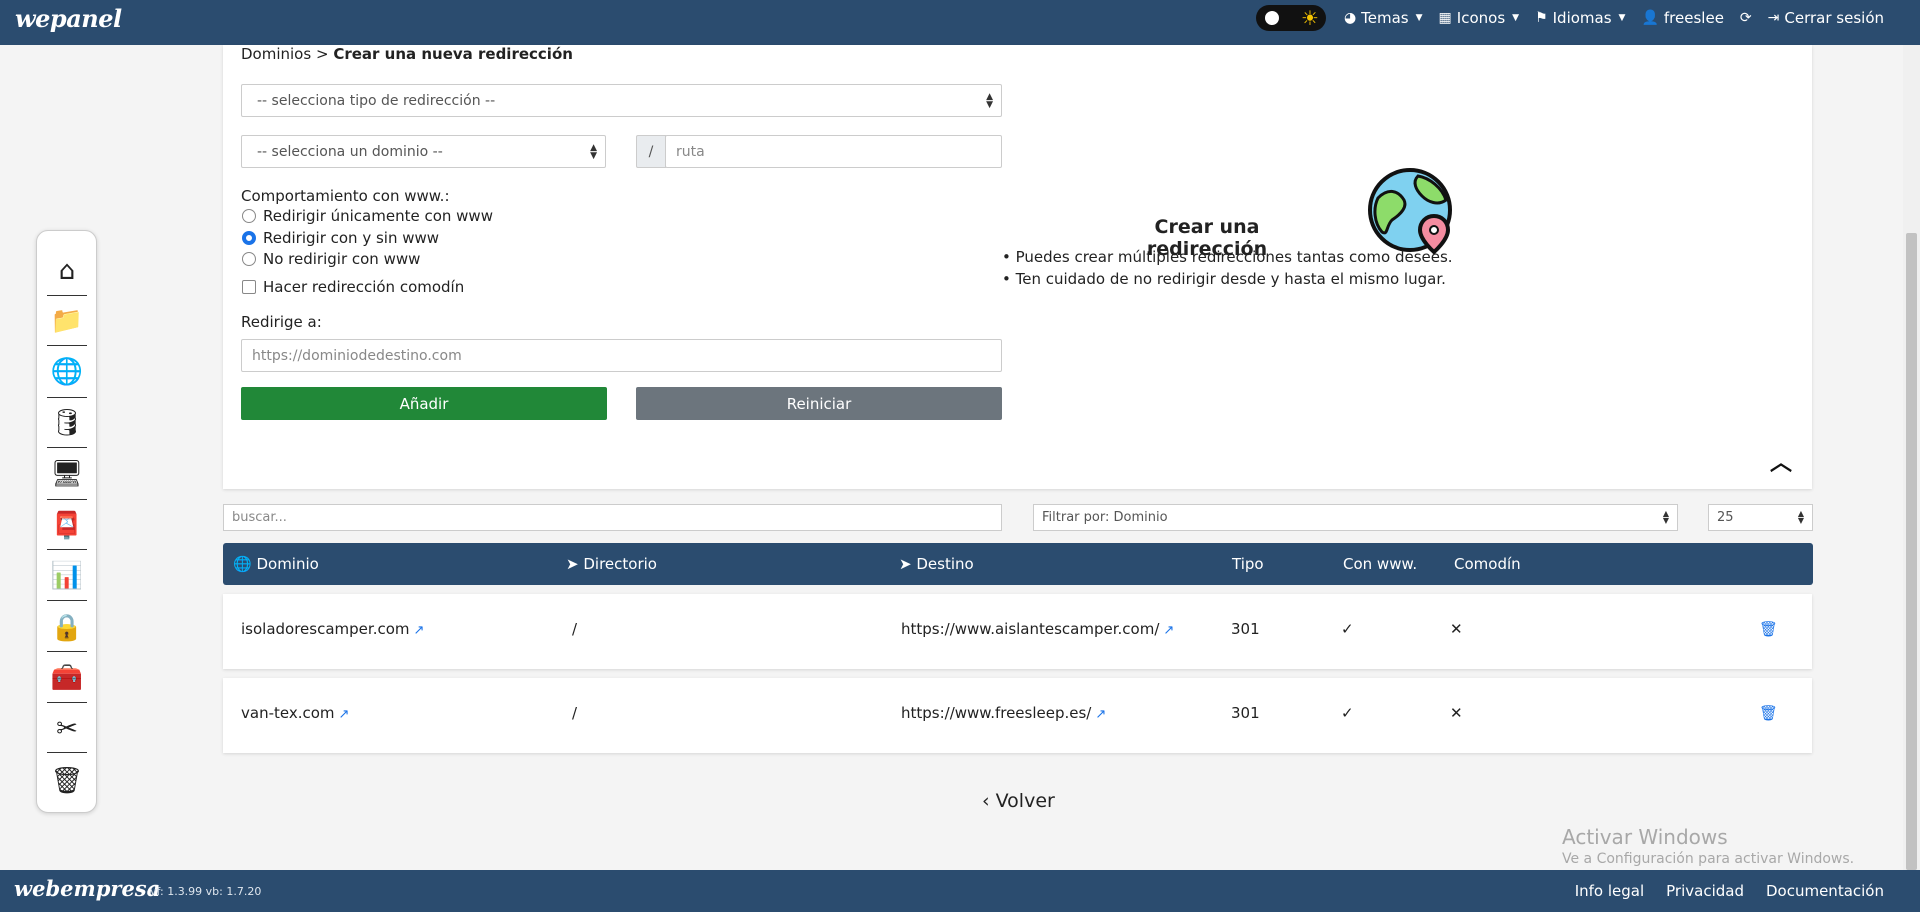 The image size is (1920, 912). What do you see at coordinates (1609, 891) in the screenshot?
I see `info-legal-link: Info legal` at bounding box center [1609, 891].